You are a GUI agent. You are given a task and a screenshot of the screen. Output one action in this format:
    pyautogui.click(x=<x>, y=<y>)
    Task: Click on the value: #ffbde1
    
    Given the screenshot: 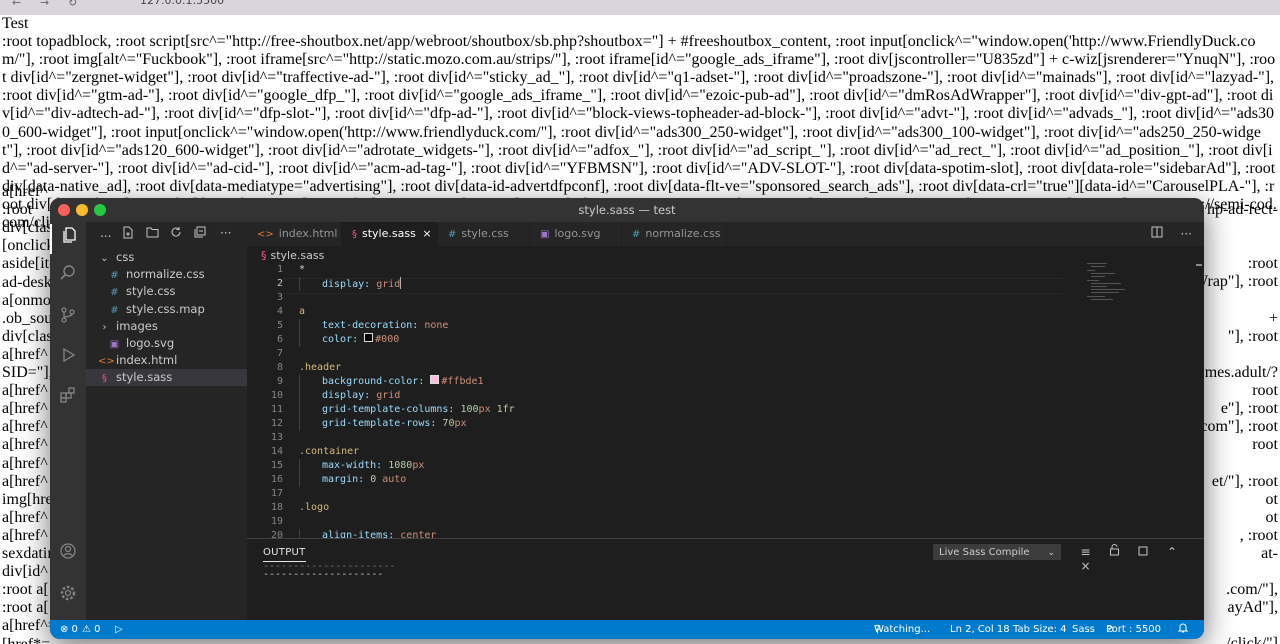 What is the action you would take?
    pyautogui.click(x=462, y=381)
    